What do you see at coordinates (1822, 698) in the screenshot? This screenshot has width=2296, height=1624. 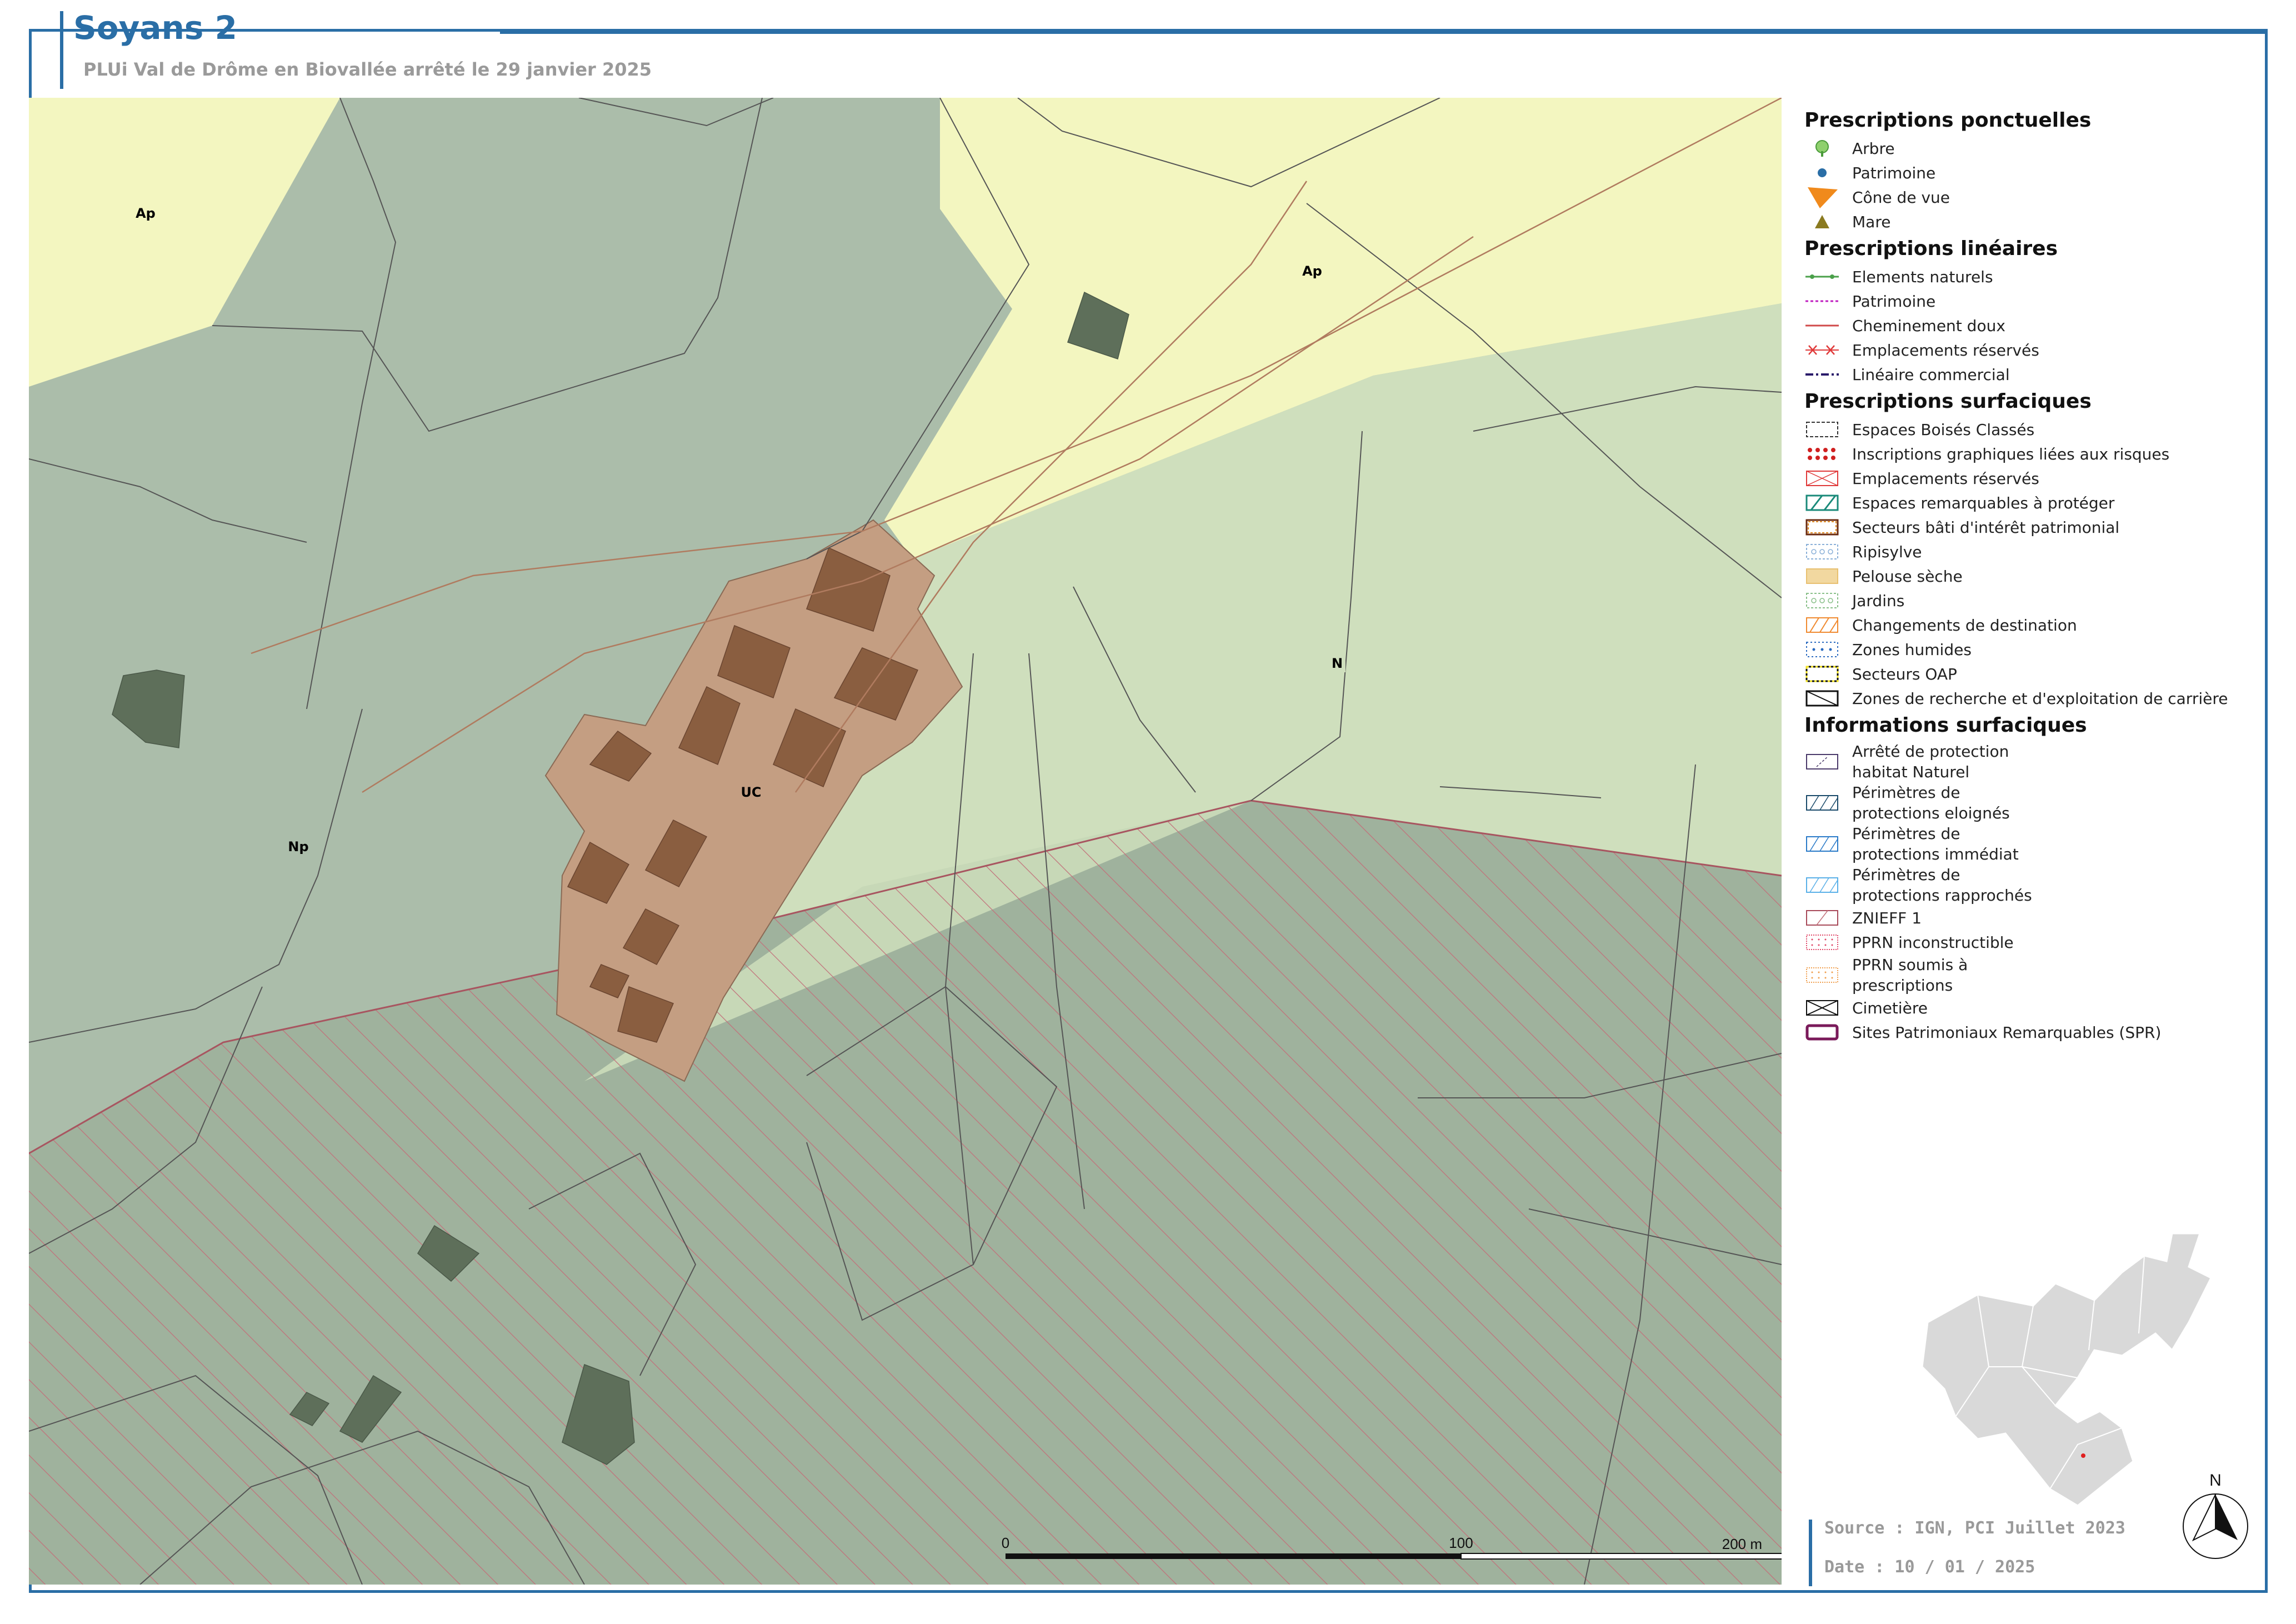 I see `black-diagonal-square-icon` at bounding box center [1822, 698].